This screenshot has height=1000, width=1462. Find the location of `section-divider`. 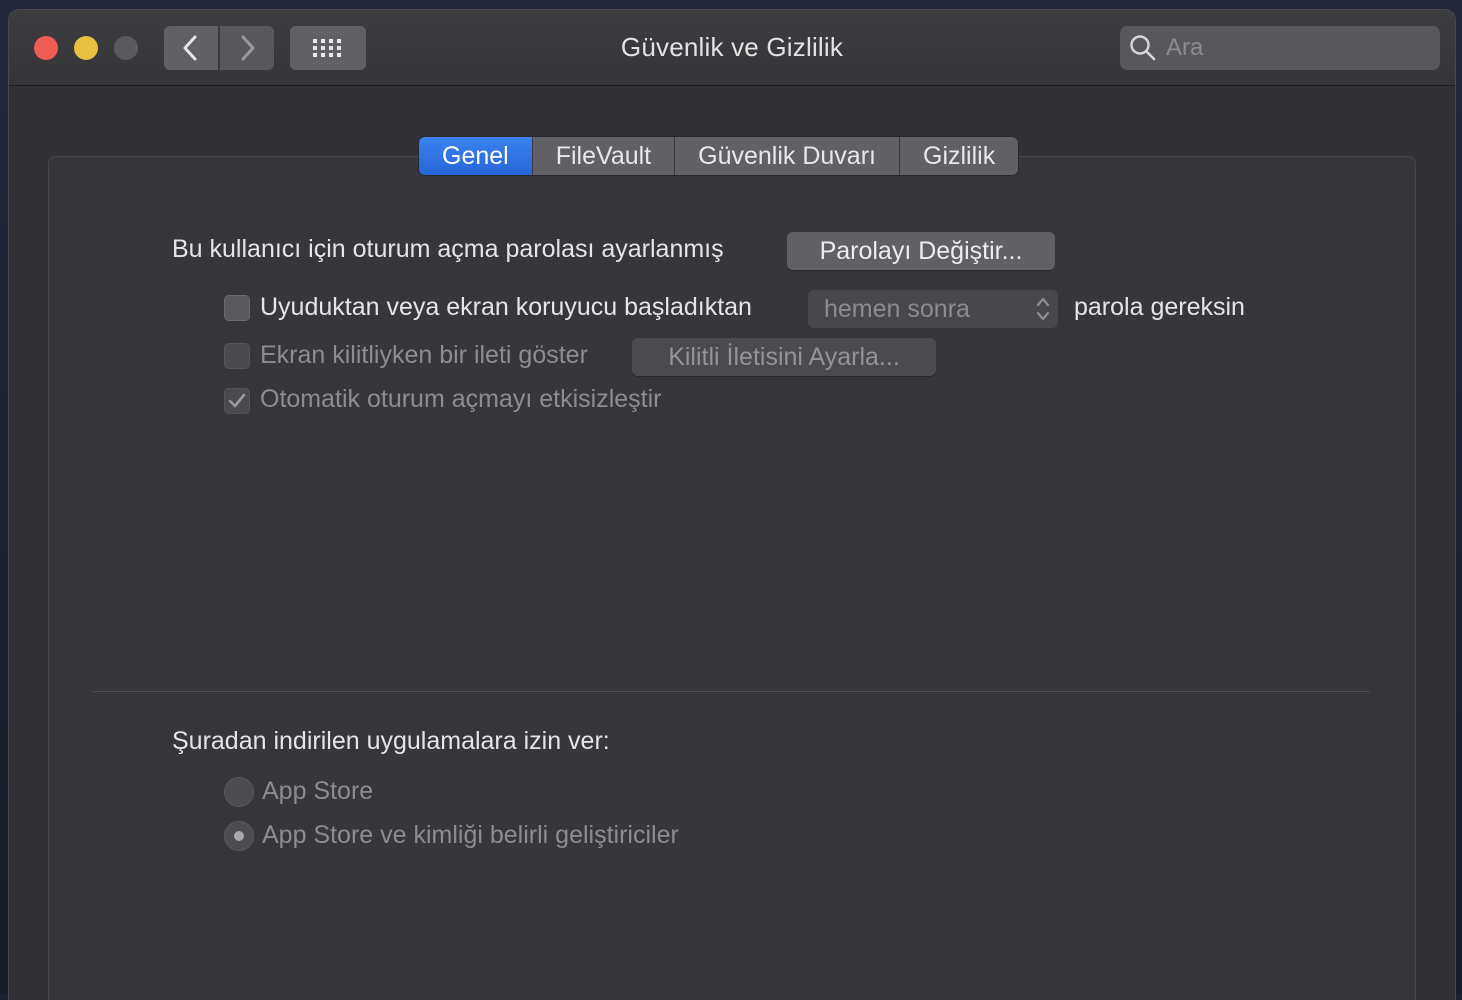

section-divider is located at coordinates (731, 691).